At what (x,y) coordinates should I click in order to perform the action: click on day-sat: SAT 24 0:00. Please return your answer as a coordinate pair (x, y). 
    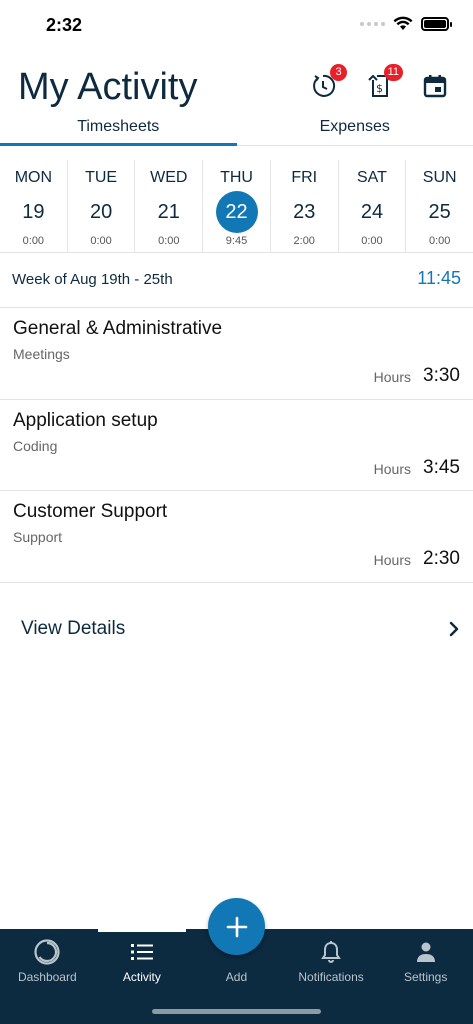
    Looking at the image, I should click on (373, 206).